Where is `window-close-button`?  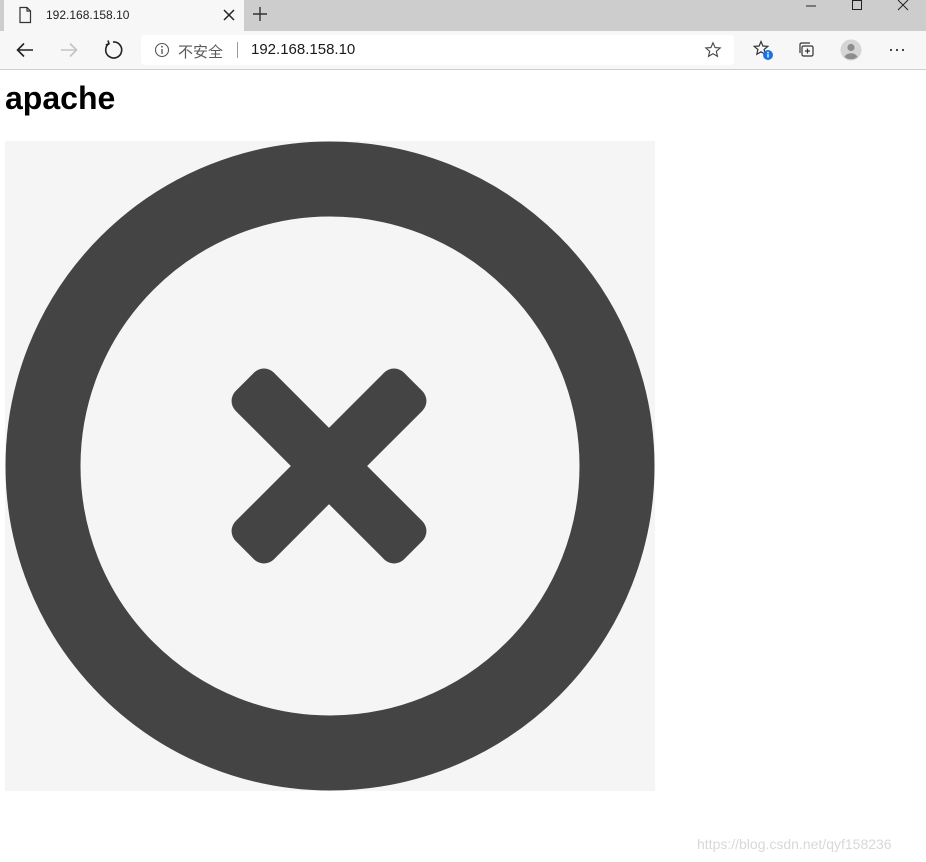 window-close-button is located at coordinates (903, 7).